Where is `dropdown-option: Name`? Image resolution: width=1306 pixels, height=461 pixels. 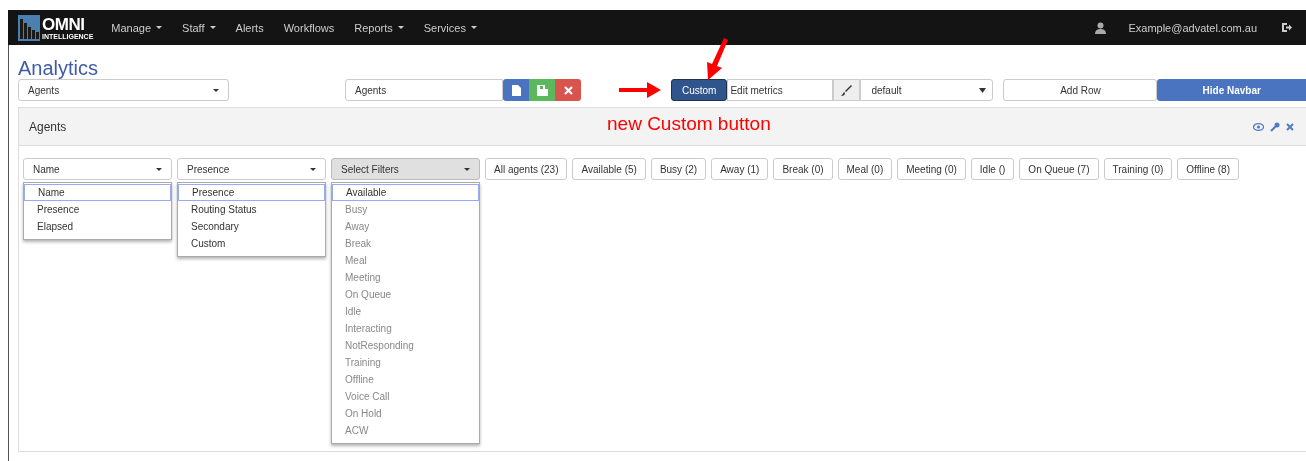
dropdown-option: Name is located at coordinates (97, 192).